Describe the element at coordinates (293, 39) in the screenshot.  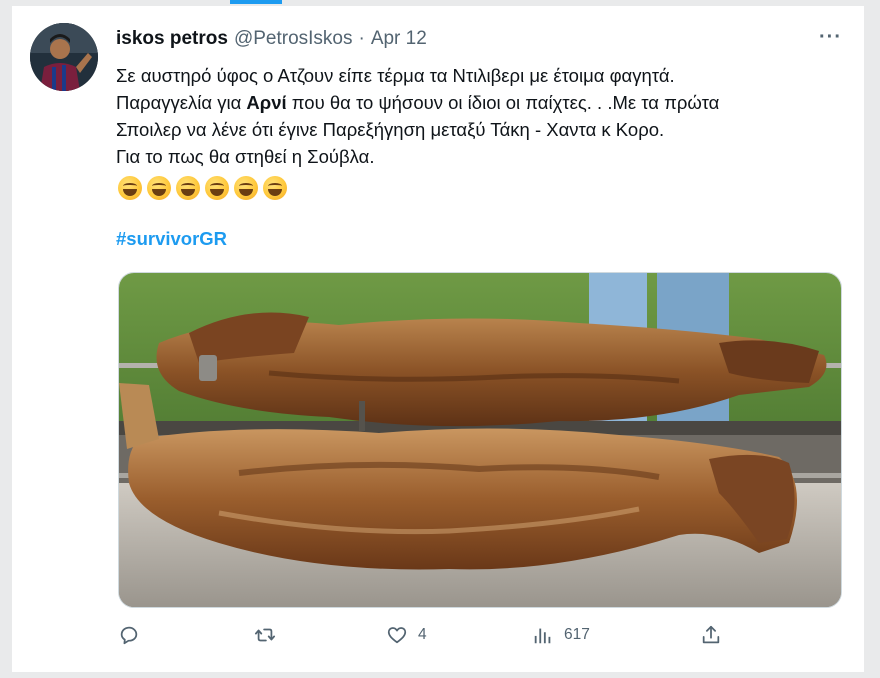
I see `user-handle: @PetrosIskos` at that location.